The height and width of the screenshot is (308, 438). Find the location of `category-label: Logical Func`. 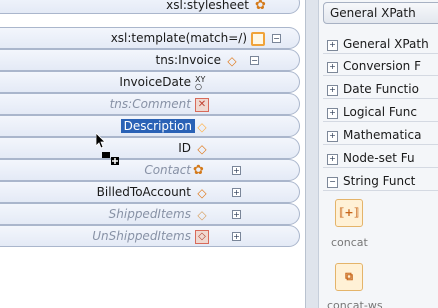

category-label: Logical Func is located at coordinates (380, 112).